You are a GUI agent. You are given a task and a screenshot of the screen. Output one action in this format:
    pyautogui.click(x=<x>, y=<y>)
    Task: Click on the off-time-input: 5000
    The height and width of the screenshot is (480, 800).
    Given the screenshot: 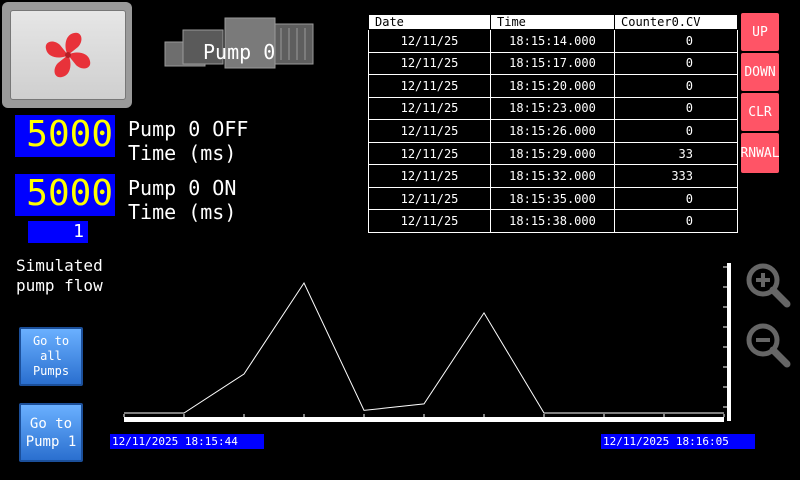 What is the action you would take?
    pyautogui.click(x=65, y=136)
    